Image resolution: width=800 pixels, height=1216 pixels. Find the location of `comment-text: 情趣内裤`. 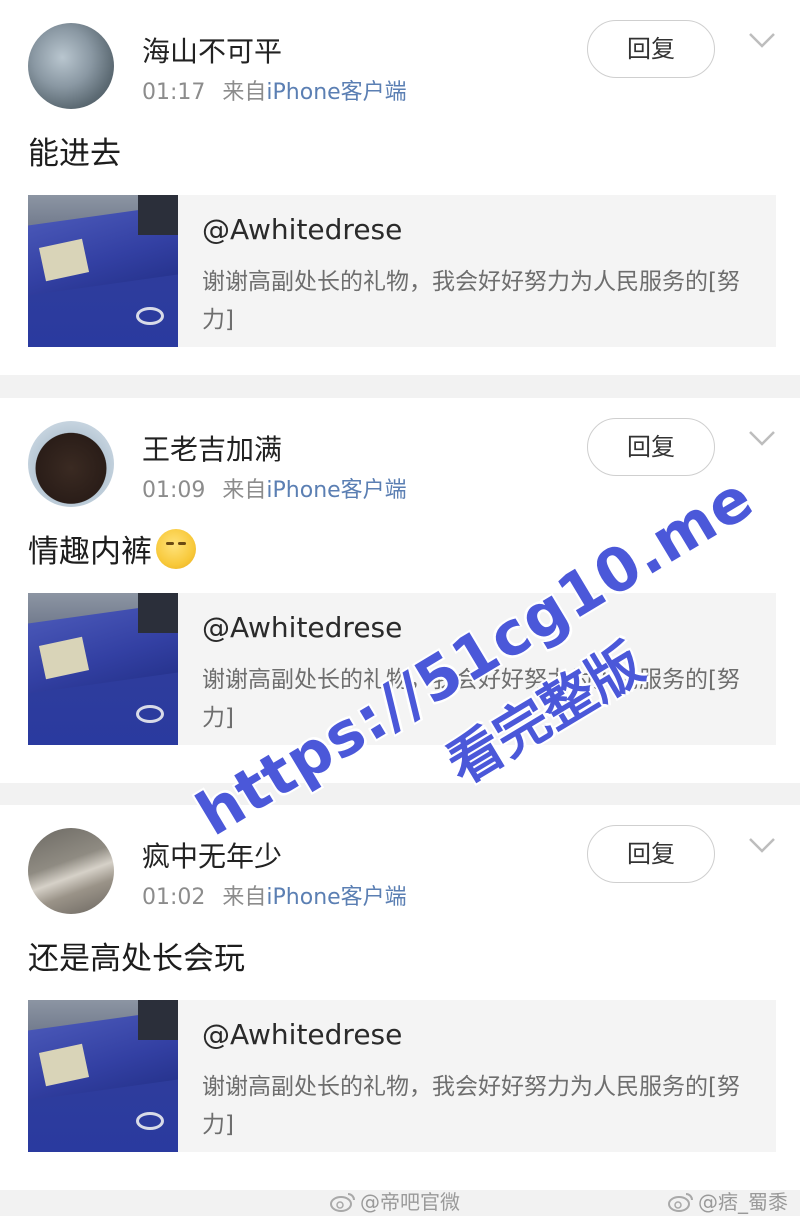

comment-text: 情趣内裤 is located at coordinates (90, 552).